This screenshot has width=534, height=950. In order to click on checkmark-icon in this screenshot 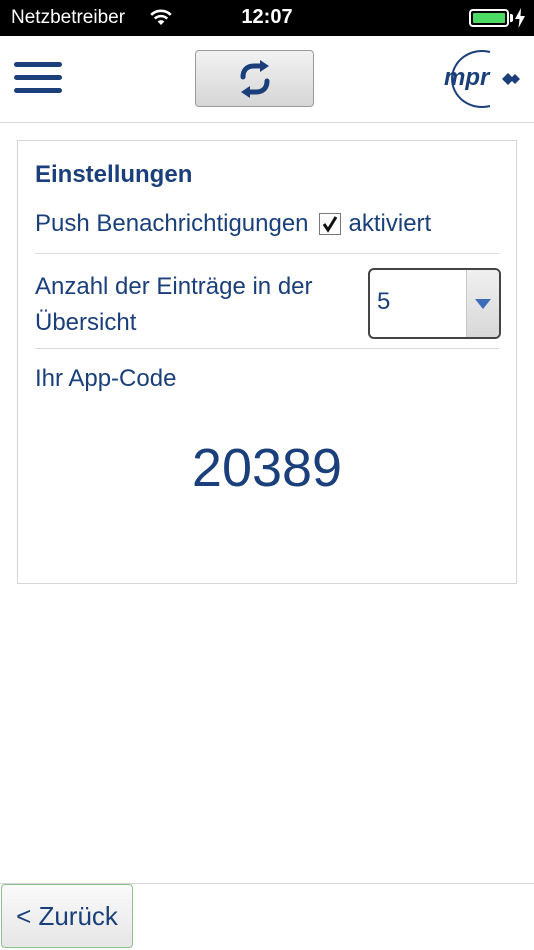, I will do `click(329, 224)`.